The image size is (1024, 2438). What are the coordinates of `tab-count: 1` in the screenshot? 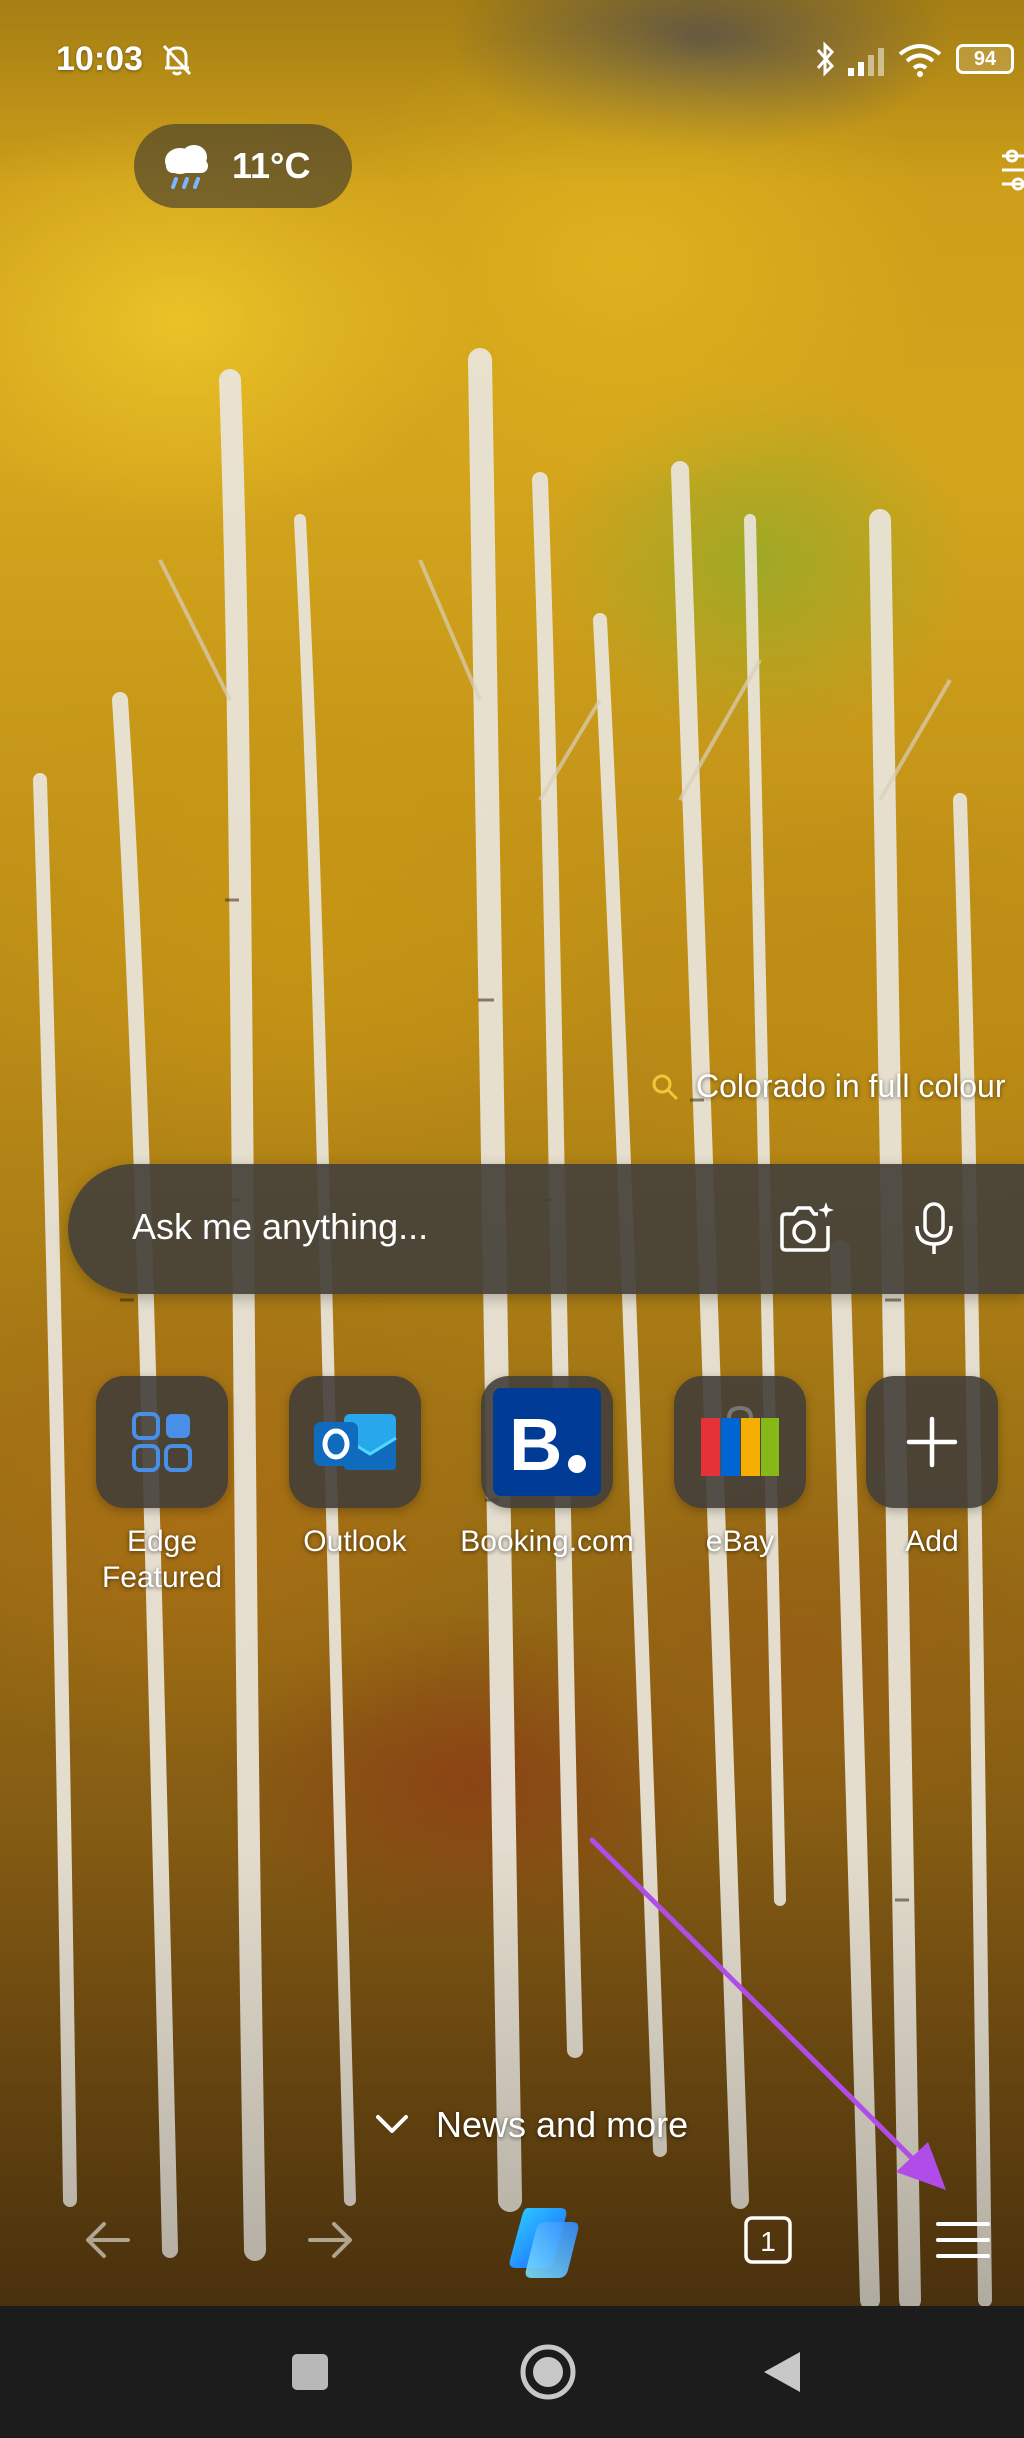 It's located at (768, 2241).